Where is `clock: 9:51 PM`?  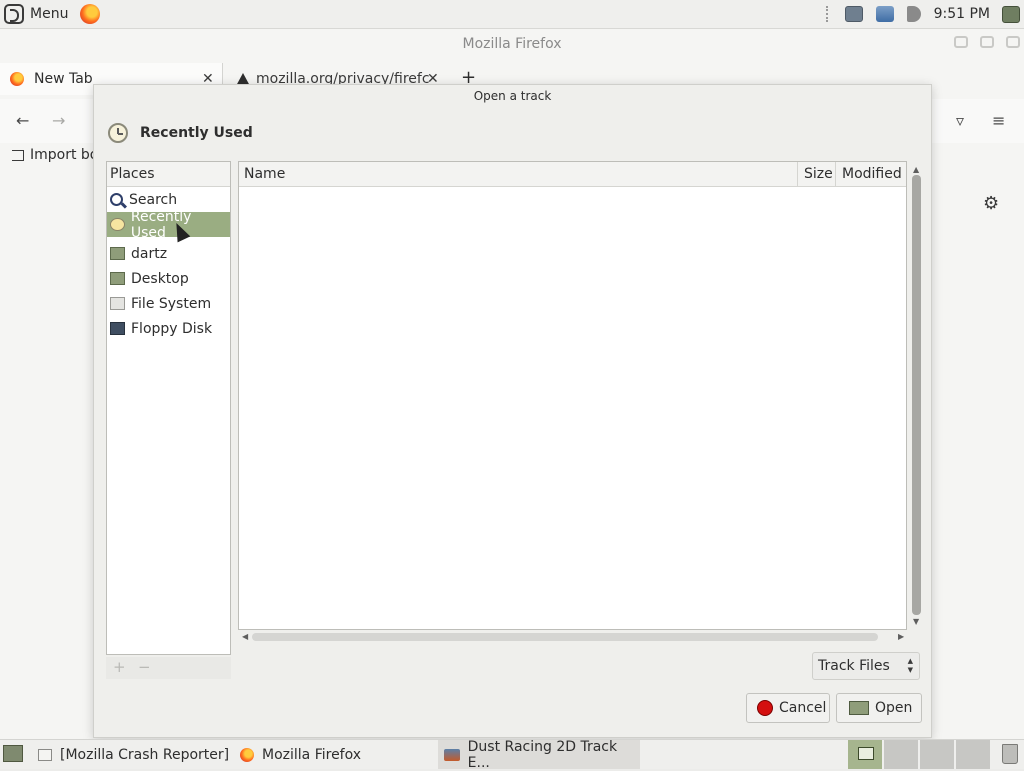 clock: 9:51 PM is located at coordinates (962, 14).